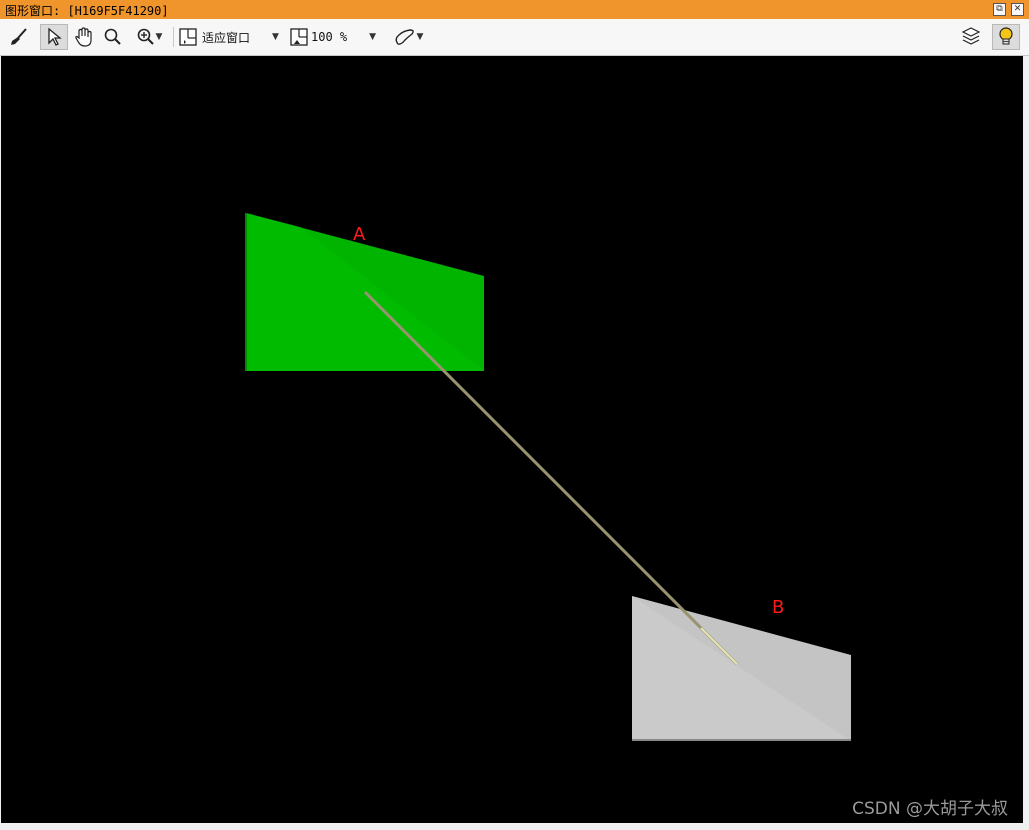 The height and width of the screenshot is (830, 1029). What do you see at coordinates (226, 37) in the screenshot?
I see `fit-window-label: 适应窗口` at bounding box center [226, 37].